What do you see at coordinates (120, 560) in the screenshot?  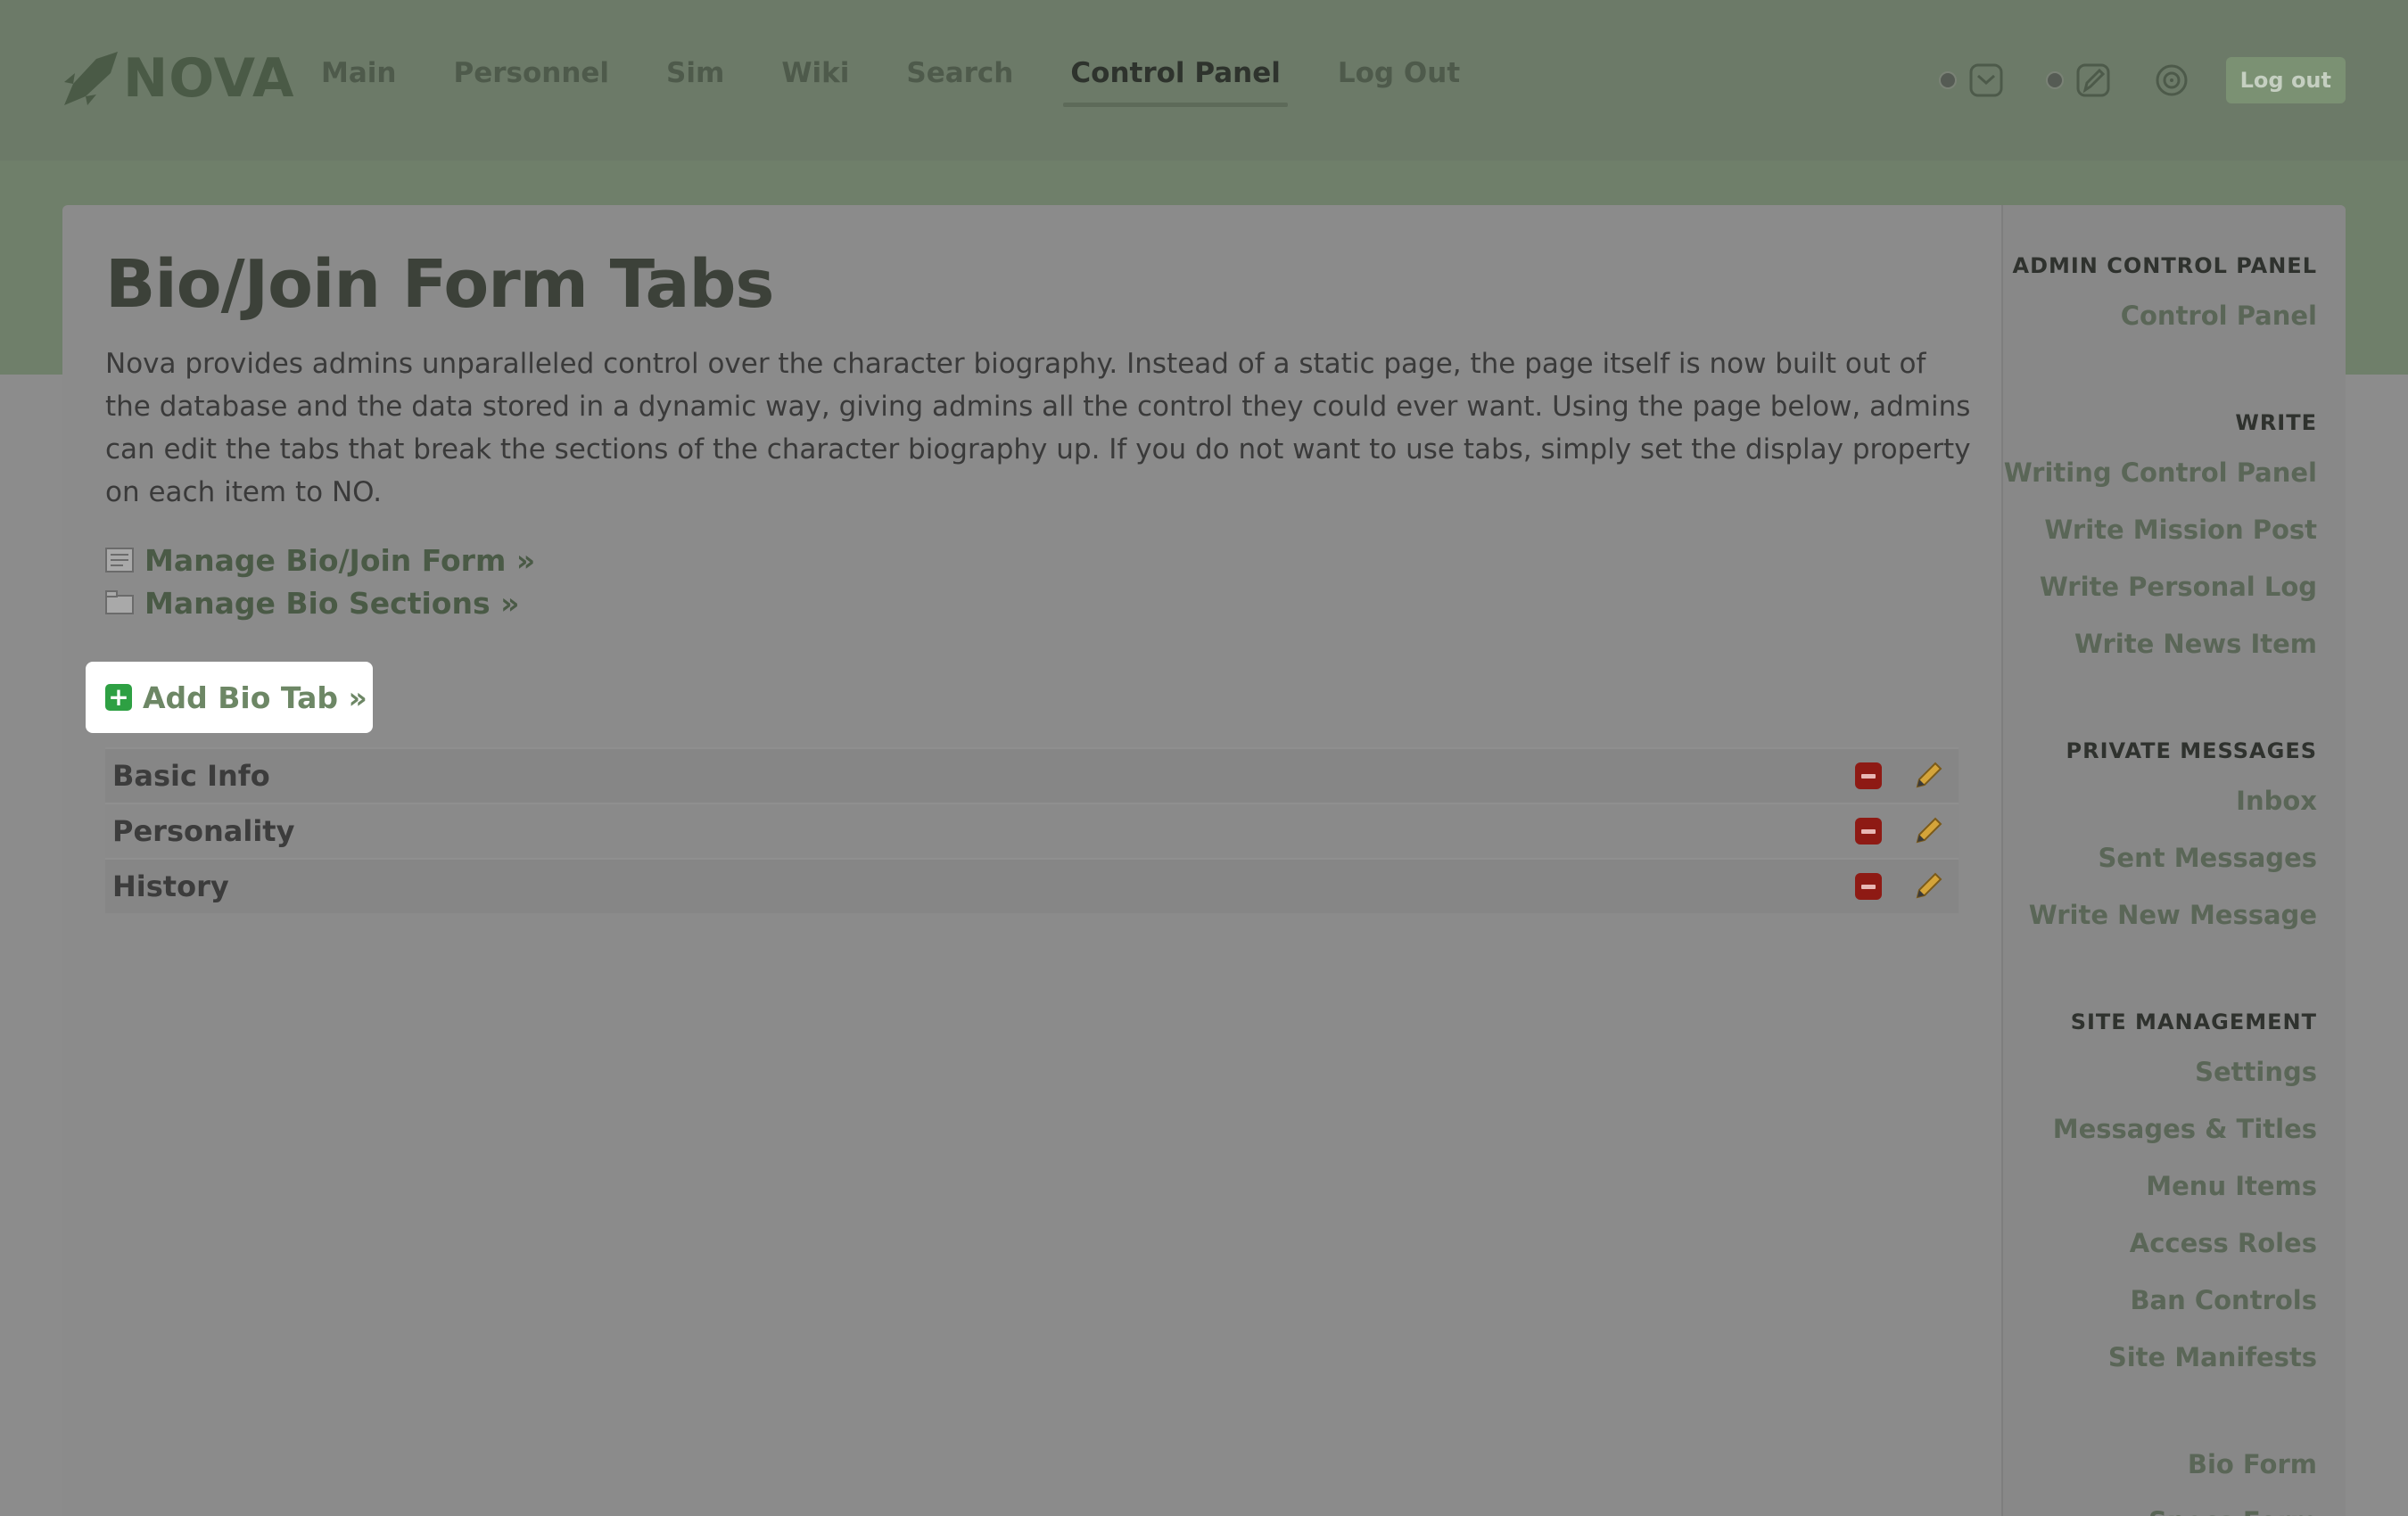 I see `form-icon` at bounding box center [120, 560].